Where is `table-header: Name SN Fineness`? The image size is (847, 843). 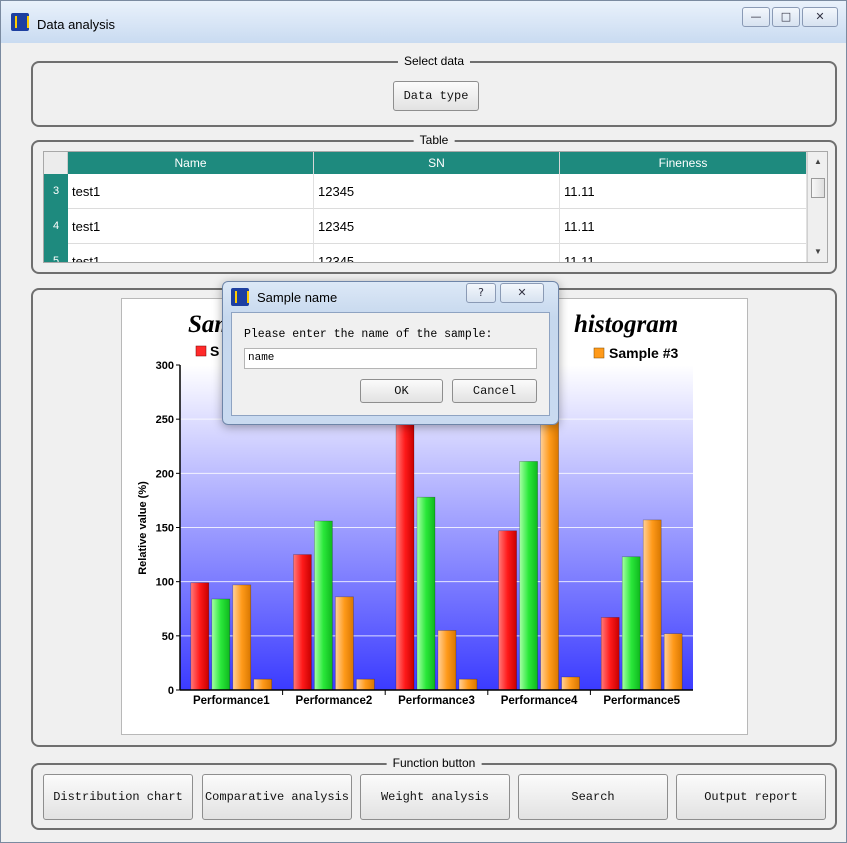 table-header: Name SN Fineness is located at coordinates (425, 163).